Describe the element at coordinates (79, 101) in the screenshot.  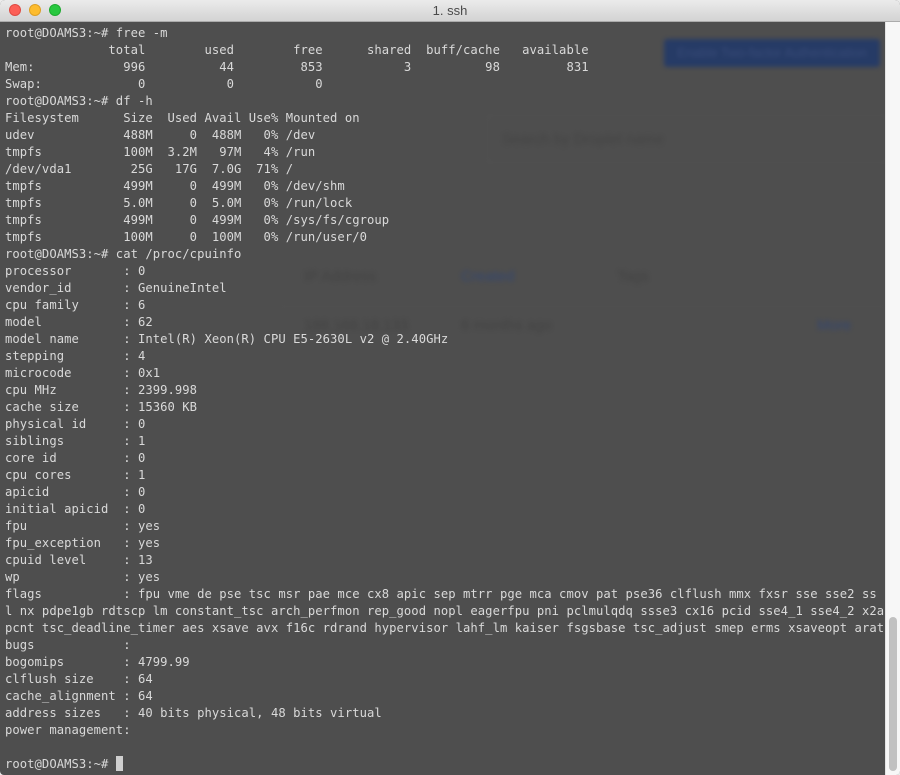
I see `terminal-line: root@DOAMS3:~# df -h` at that location.